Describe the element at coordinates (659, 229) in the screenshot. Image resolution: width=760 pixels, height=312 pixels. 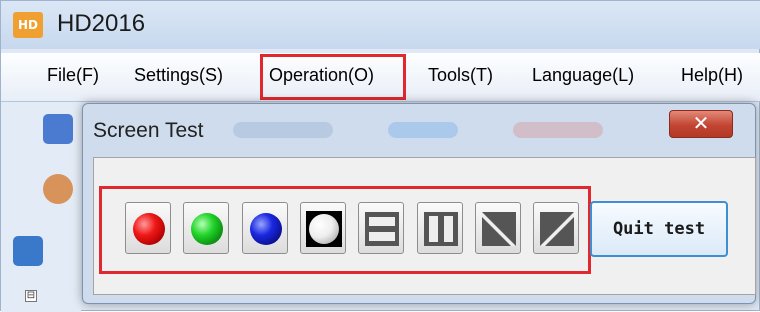
I see `quit-test-button: Quit test` at that location.